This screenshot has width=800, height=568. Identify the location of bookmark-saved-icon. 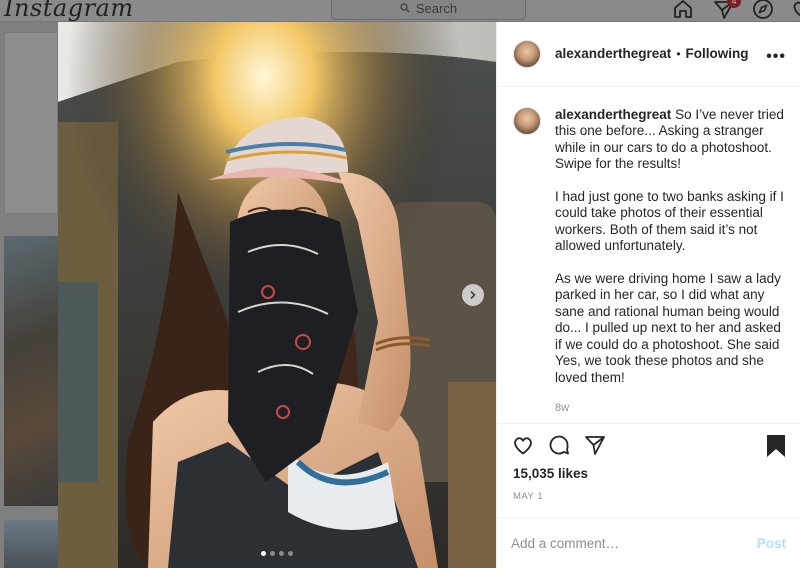
(776, 446).